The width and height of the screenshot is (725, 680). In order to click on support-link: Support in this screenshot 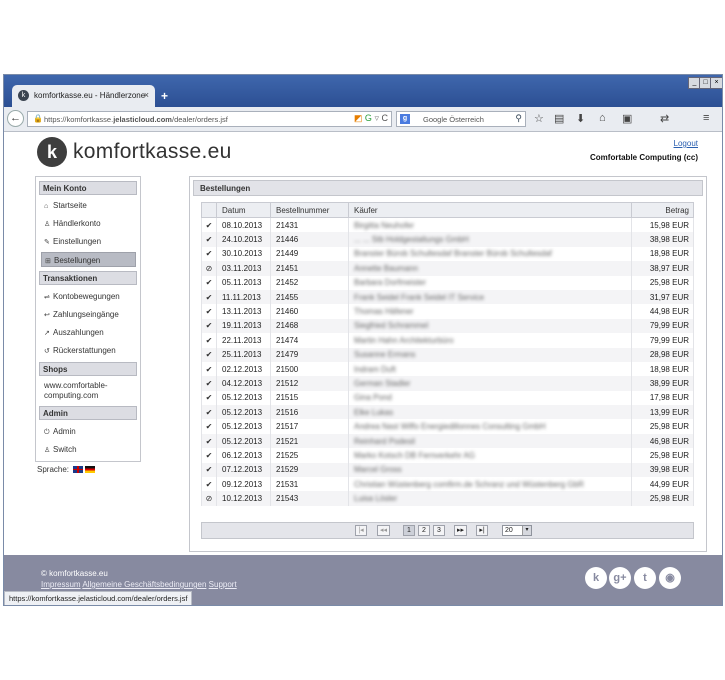, I will do `click(223, 584)`.